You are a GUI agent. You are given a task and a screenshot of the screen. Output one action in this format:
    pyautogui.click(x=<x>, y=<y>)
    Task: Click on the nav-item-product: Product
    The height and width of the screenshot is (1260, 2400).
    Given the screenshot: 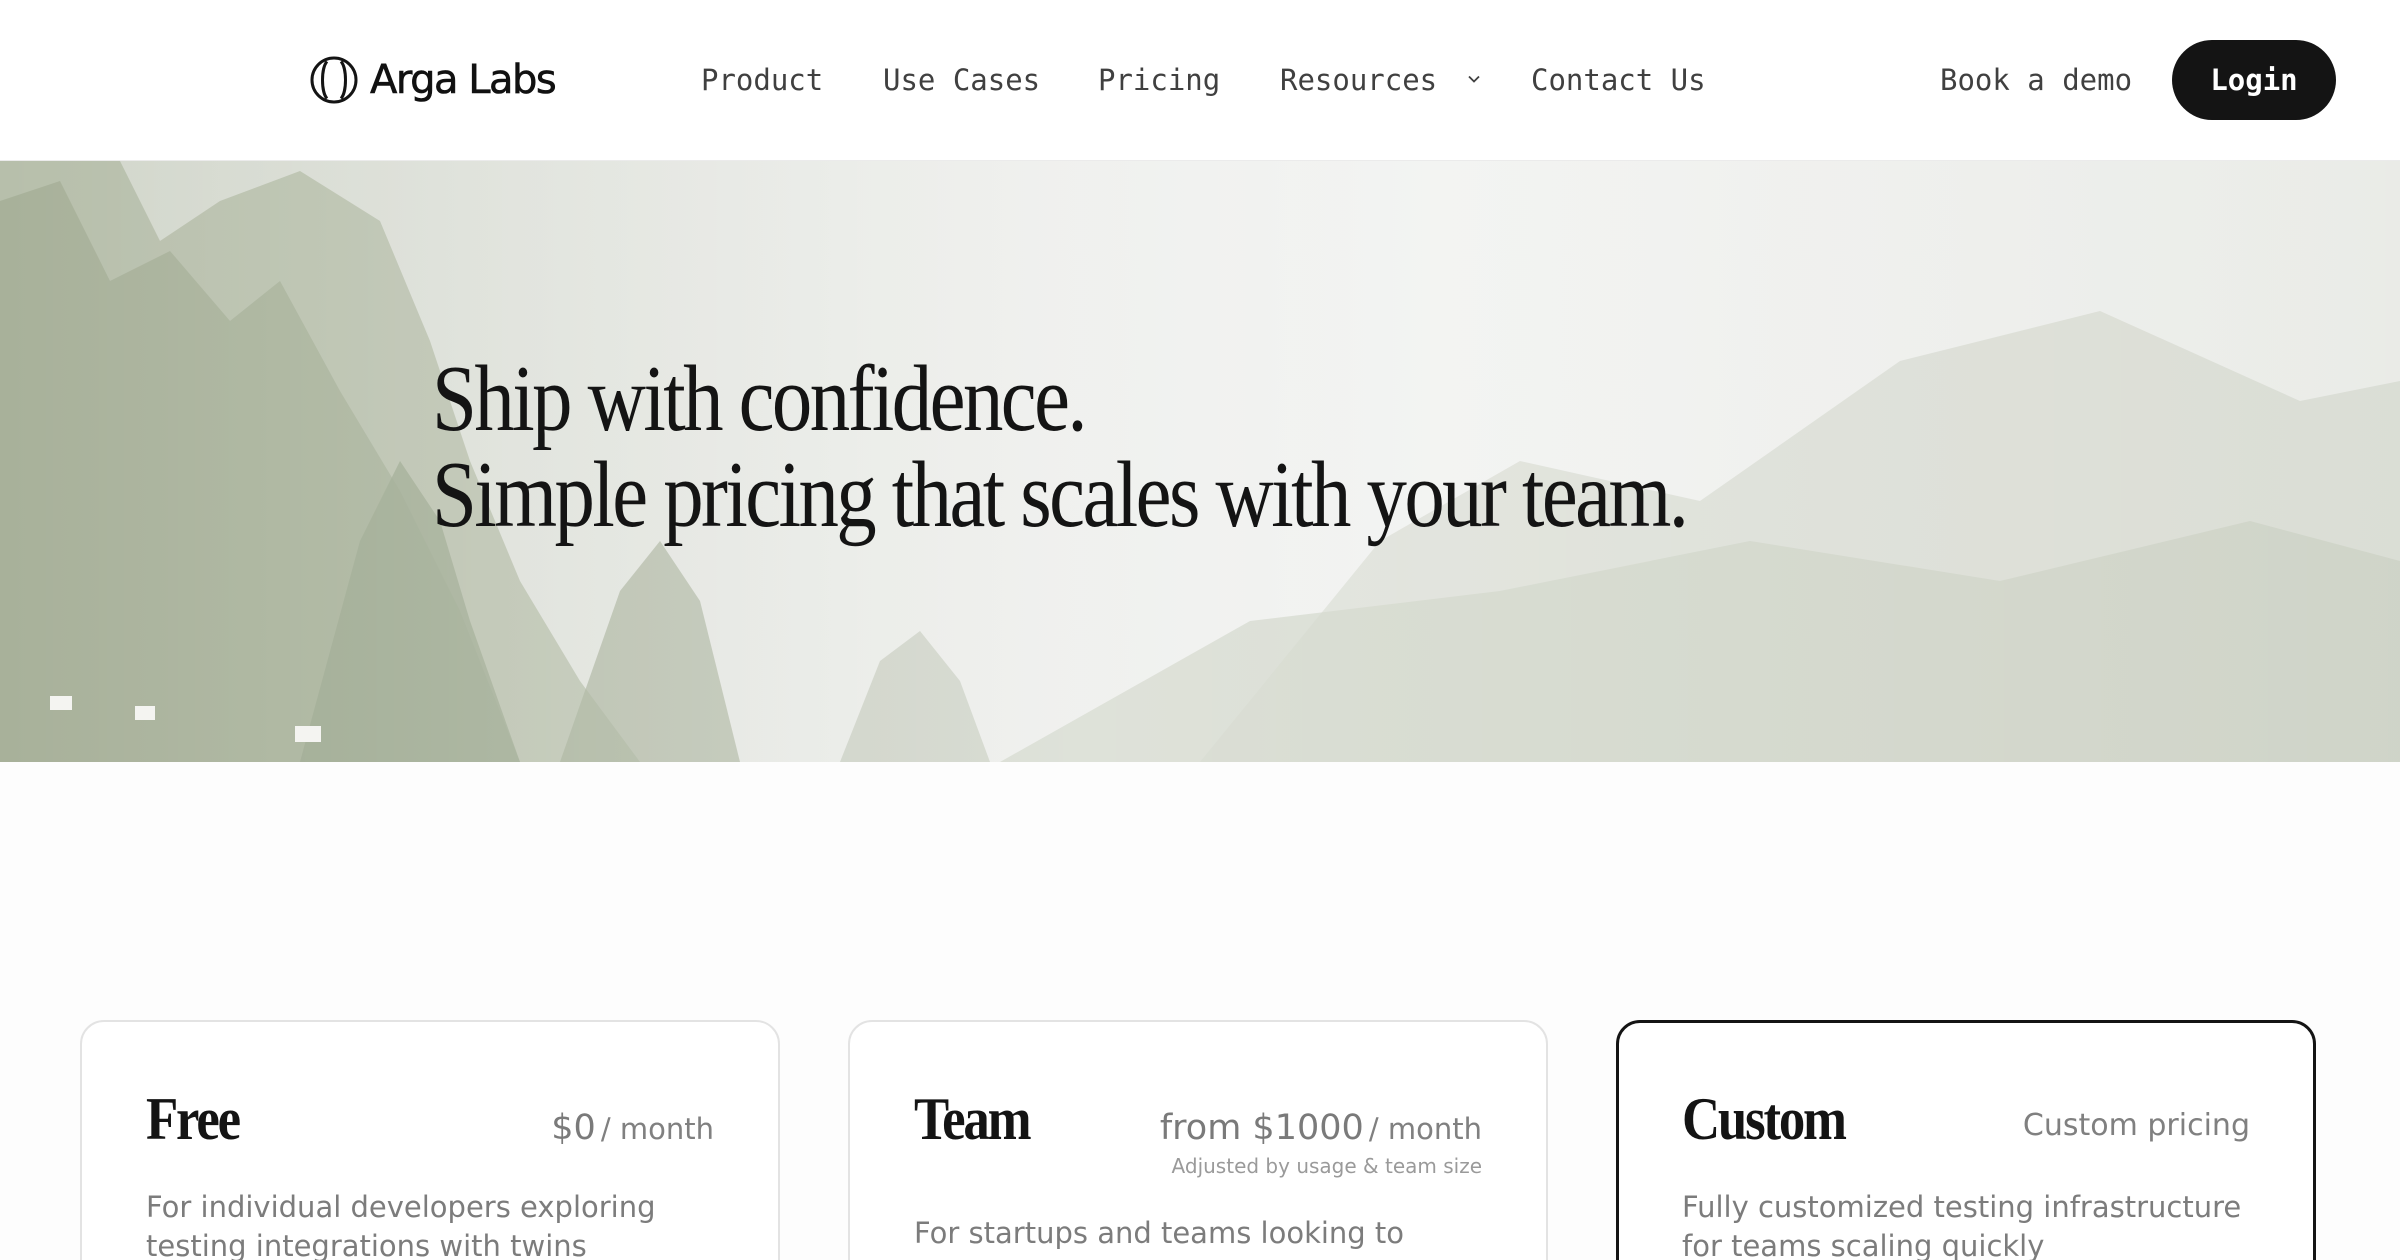 What is the action you would take?
    pyautogui.click(x=762, y=80)
    